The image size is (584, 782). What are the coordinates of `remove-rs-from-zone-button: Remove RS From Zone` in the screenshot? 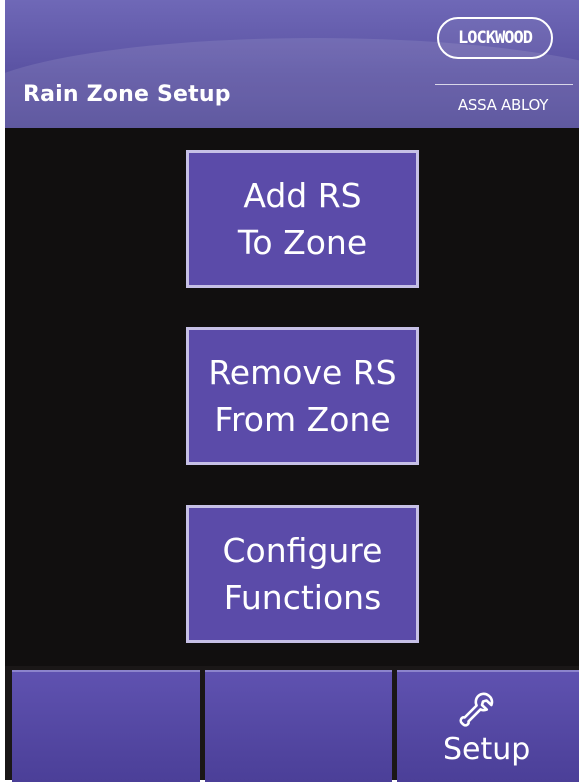 It's located at (302, 396).